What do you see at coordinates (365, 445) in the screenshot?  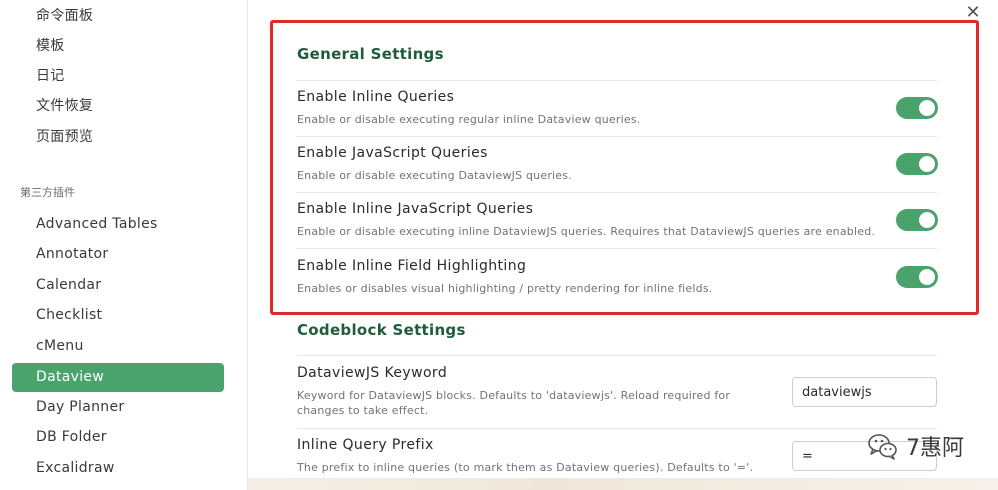 I see `setting-name-inline-query-prefix: Inline Query Prefix` at bounding box center [365, 445].